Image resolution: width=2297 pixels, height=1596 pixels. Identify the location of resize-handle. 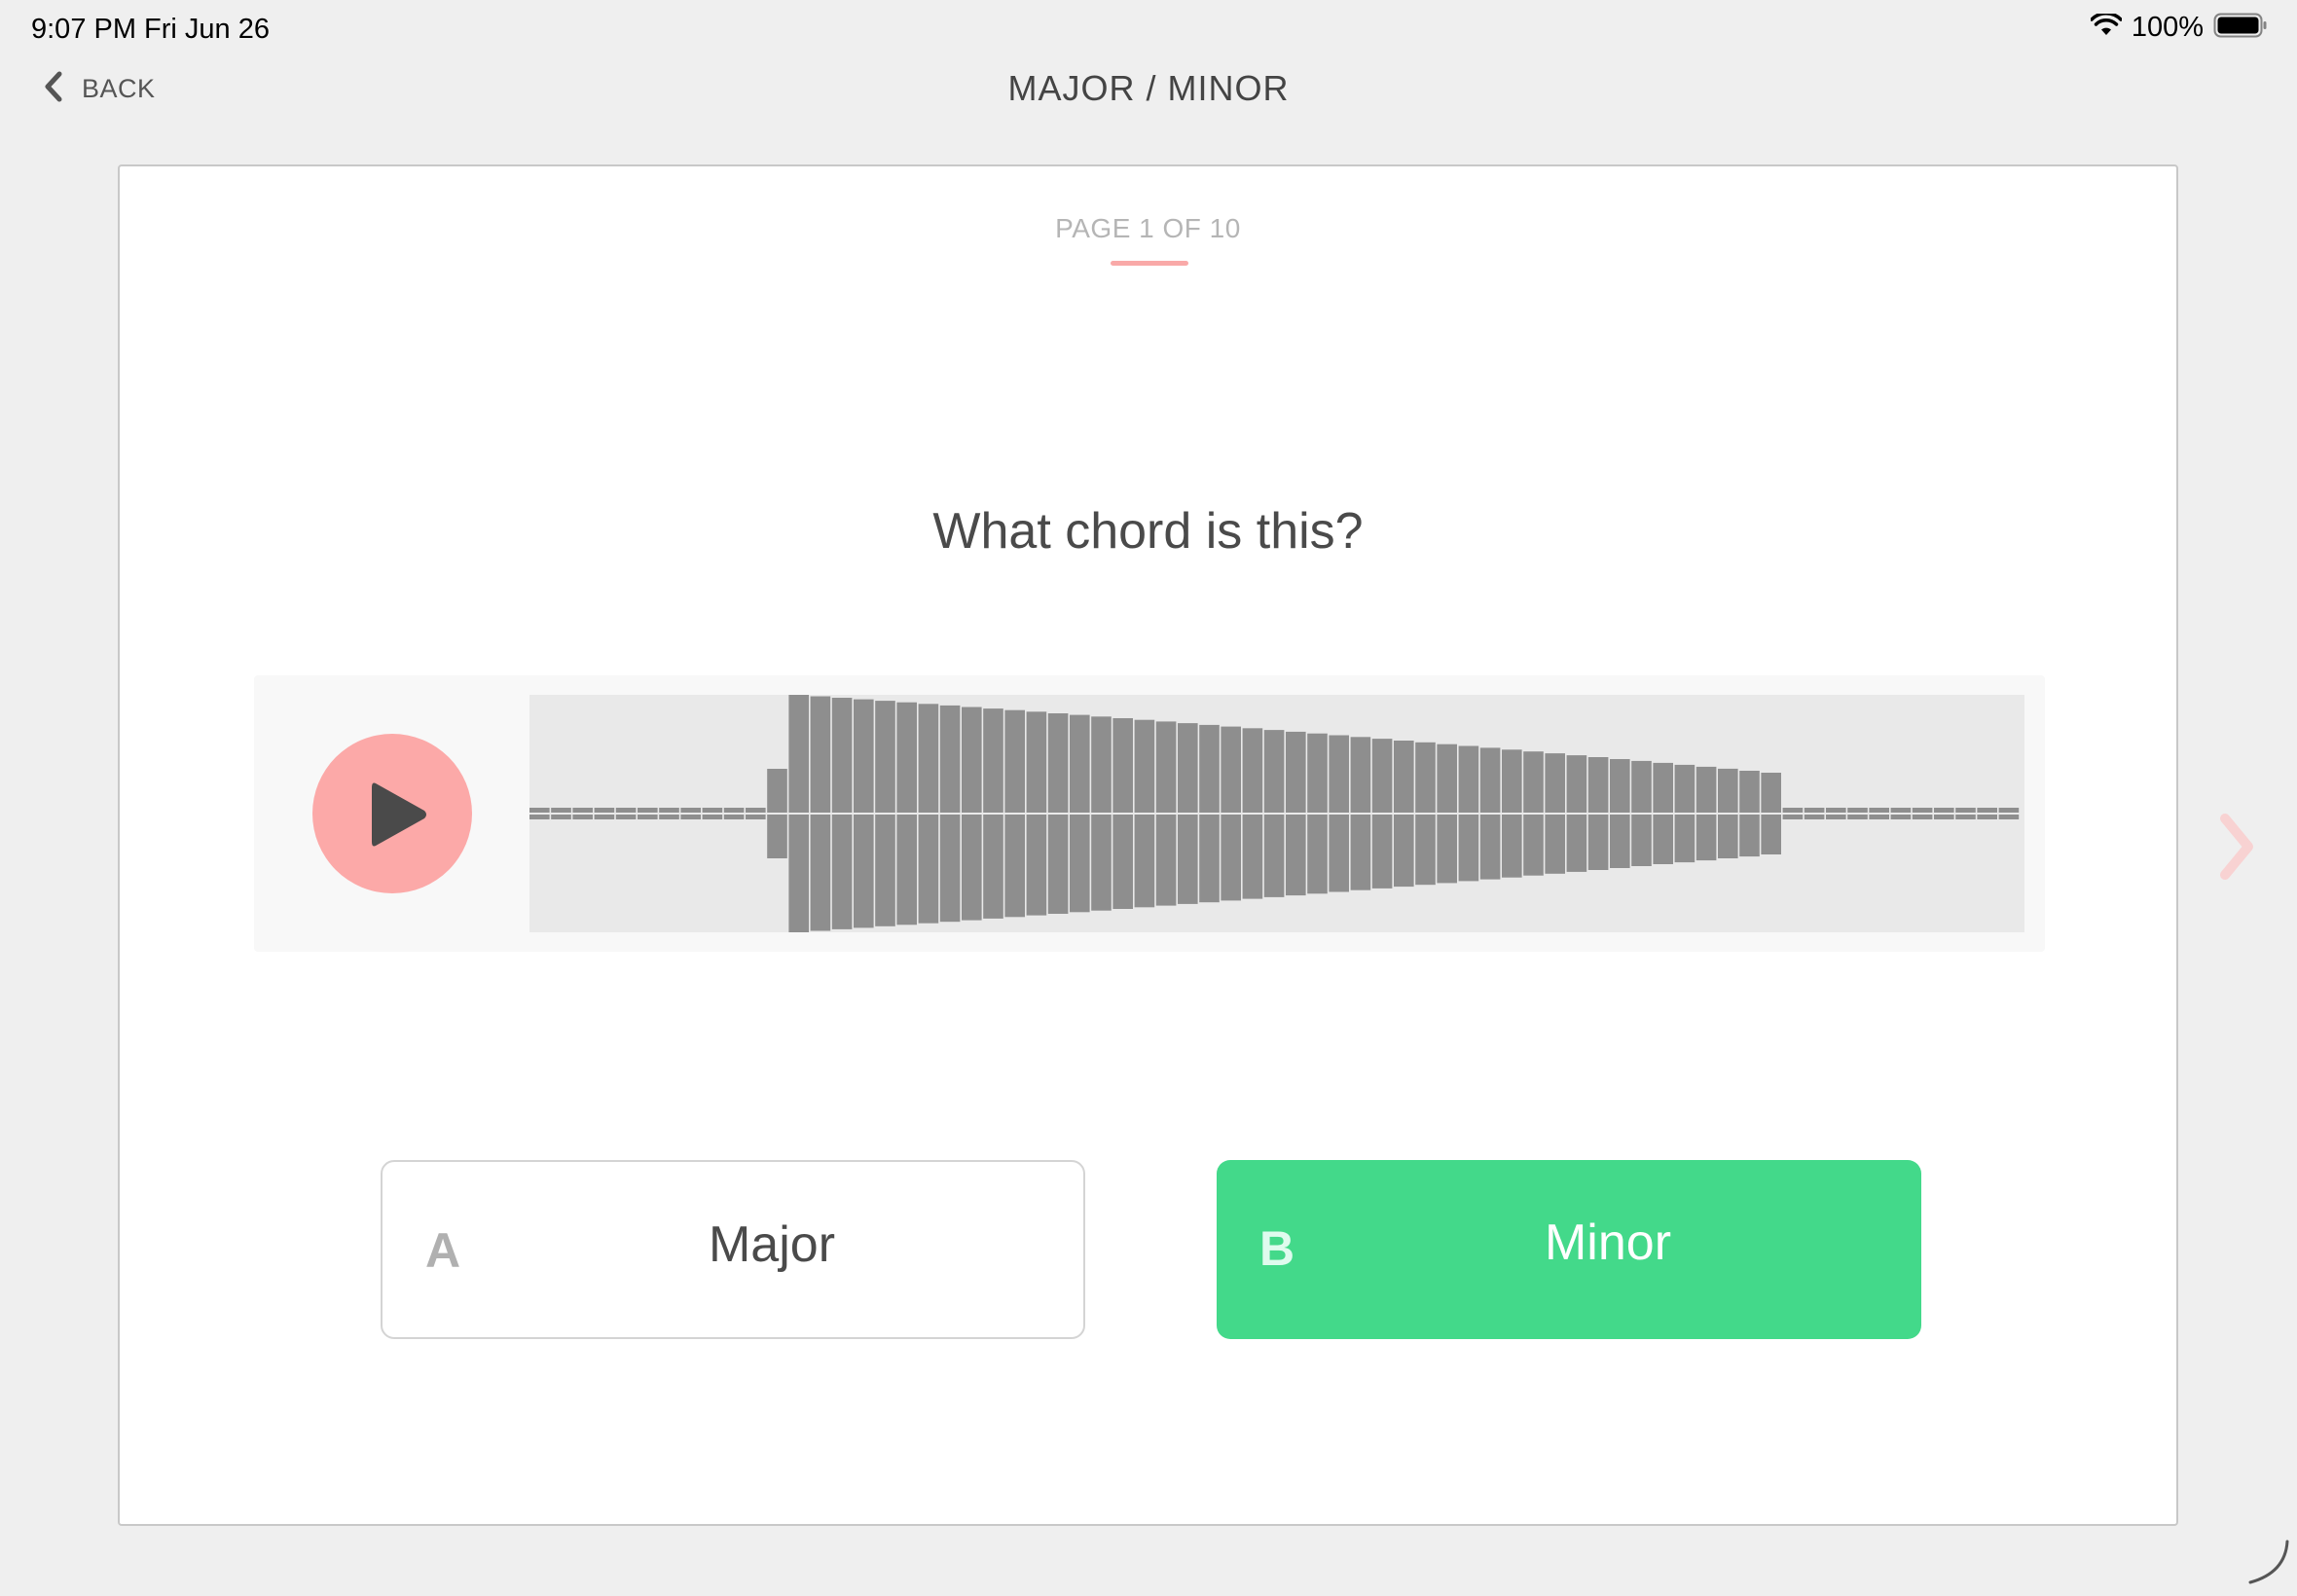
(2266, 1564).